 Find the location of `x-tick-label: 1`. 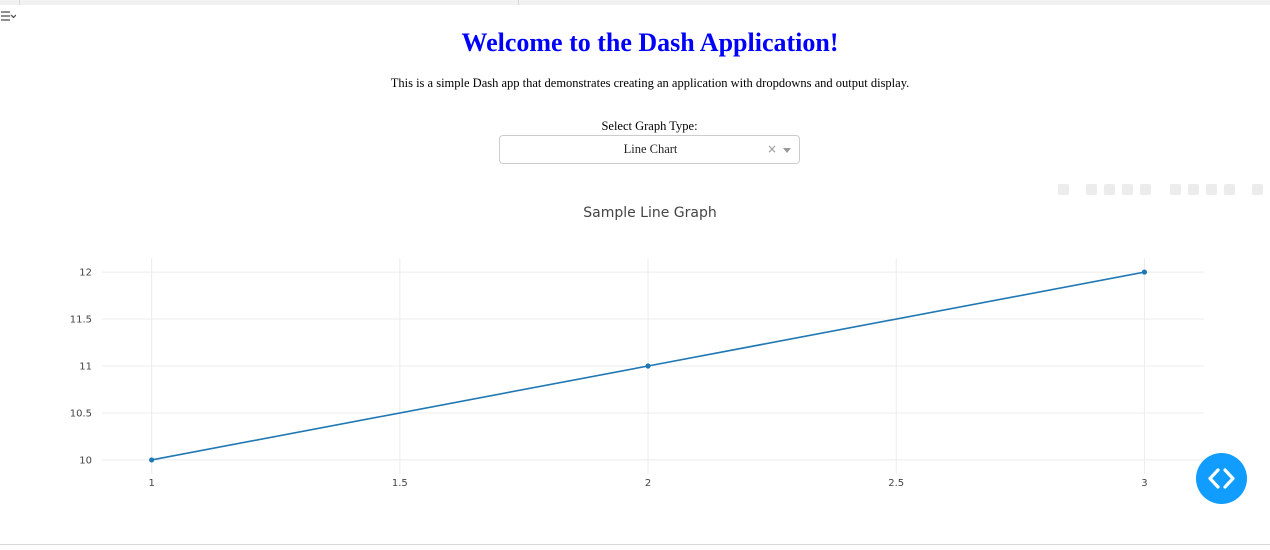

x-tick-label: 1 is located at coordinates (151, 483).